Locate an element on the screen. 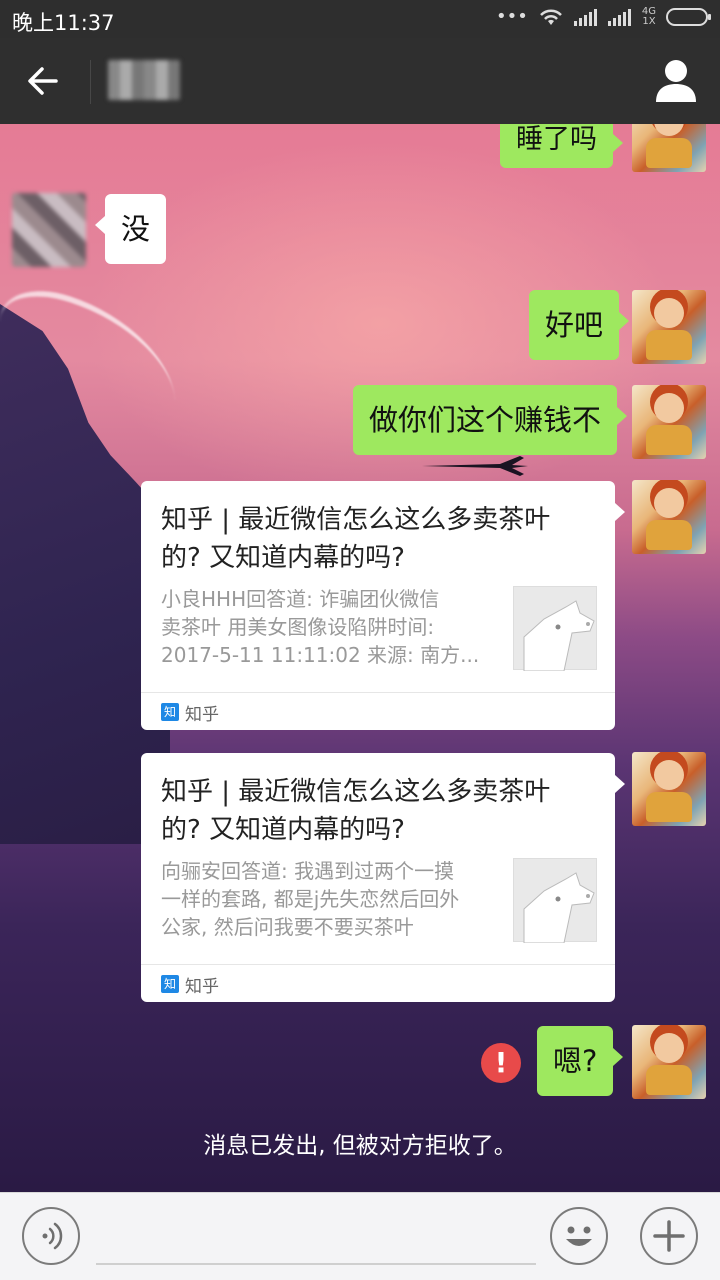  chat-header is located at coordinates (360, 81).